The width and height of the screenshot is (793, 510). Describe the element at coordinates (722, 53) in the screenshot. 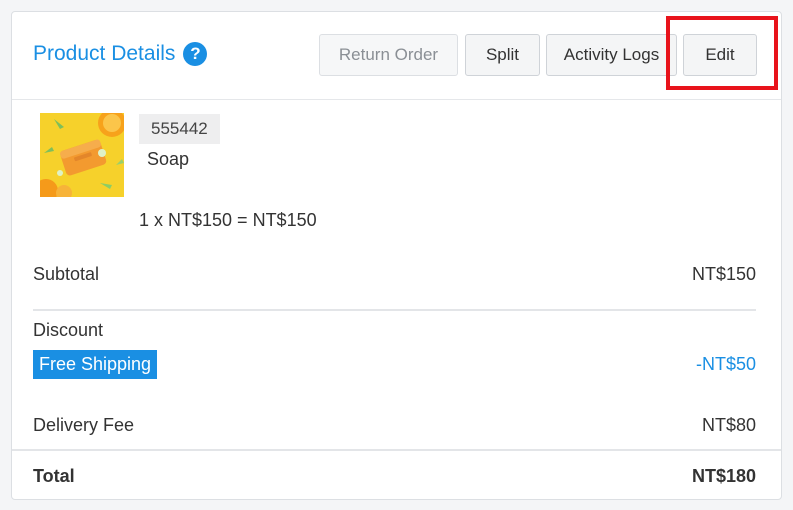

I see `edit-highlight-box` at that location.